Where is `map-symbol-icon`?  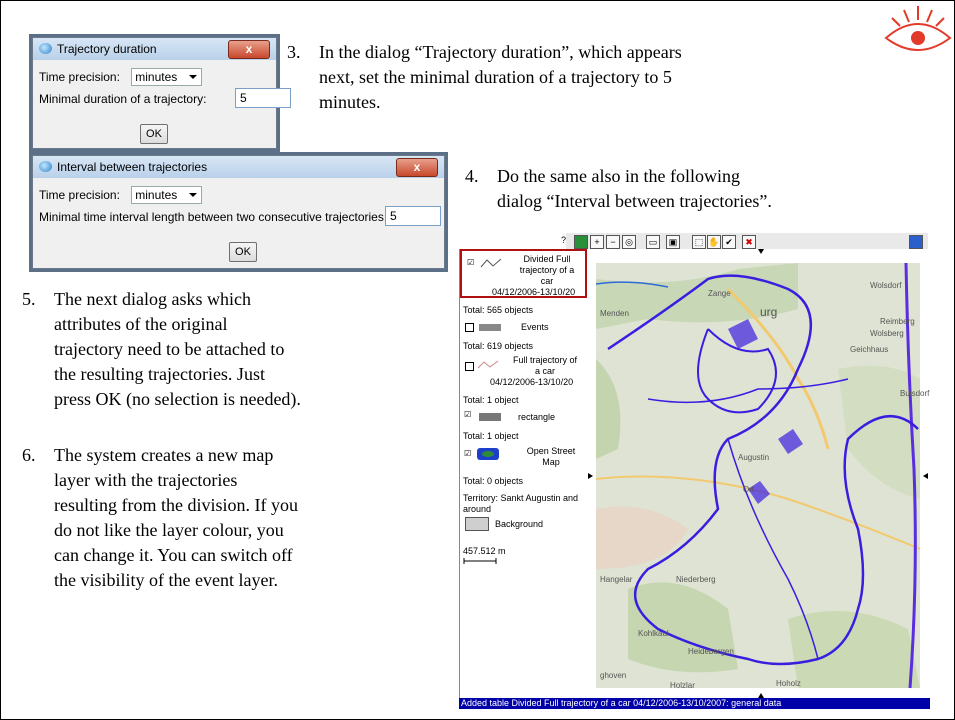 map-symbol-icon is located at coordinates (488, 454).